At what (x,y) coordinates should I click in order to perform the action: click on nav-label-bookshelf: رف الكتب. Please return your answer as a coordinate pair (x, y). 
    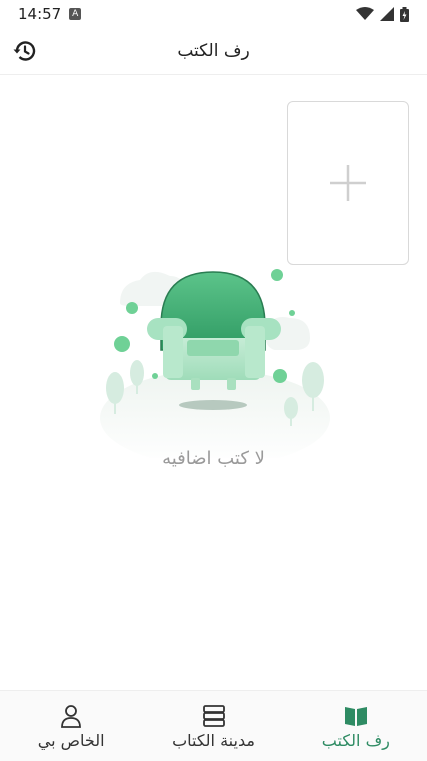
    Looking at the image, I should click on (355, 740).